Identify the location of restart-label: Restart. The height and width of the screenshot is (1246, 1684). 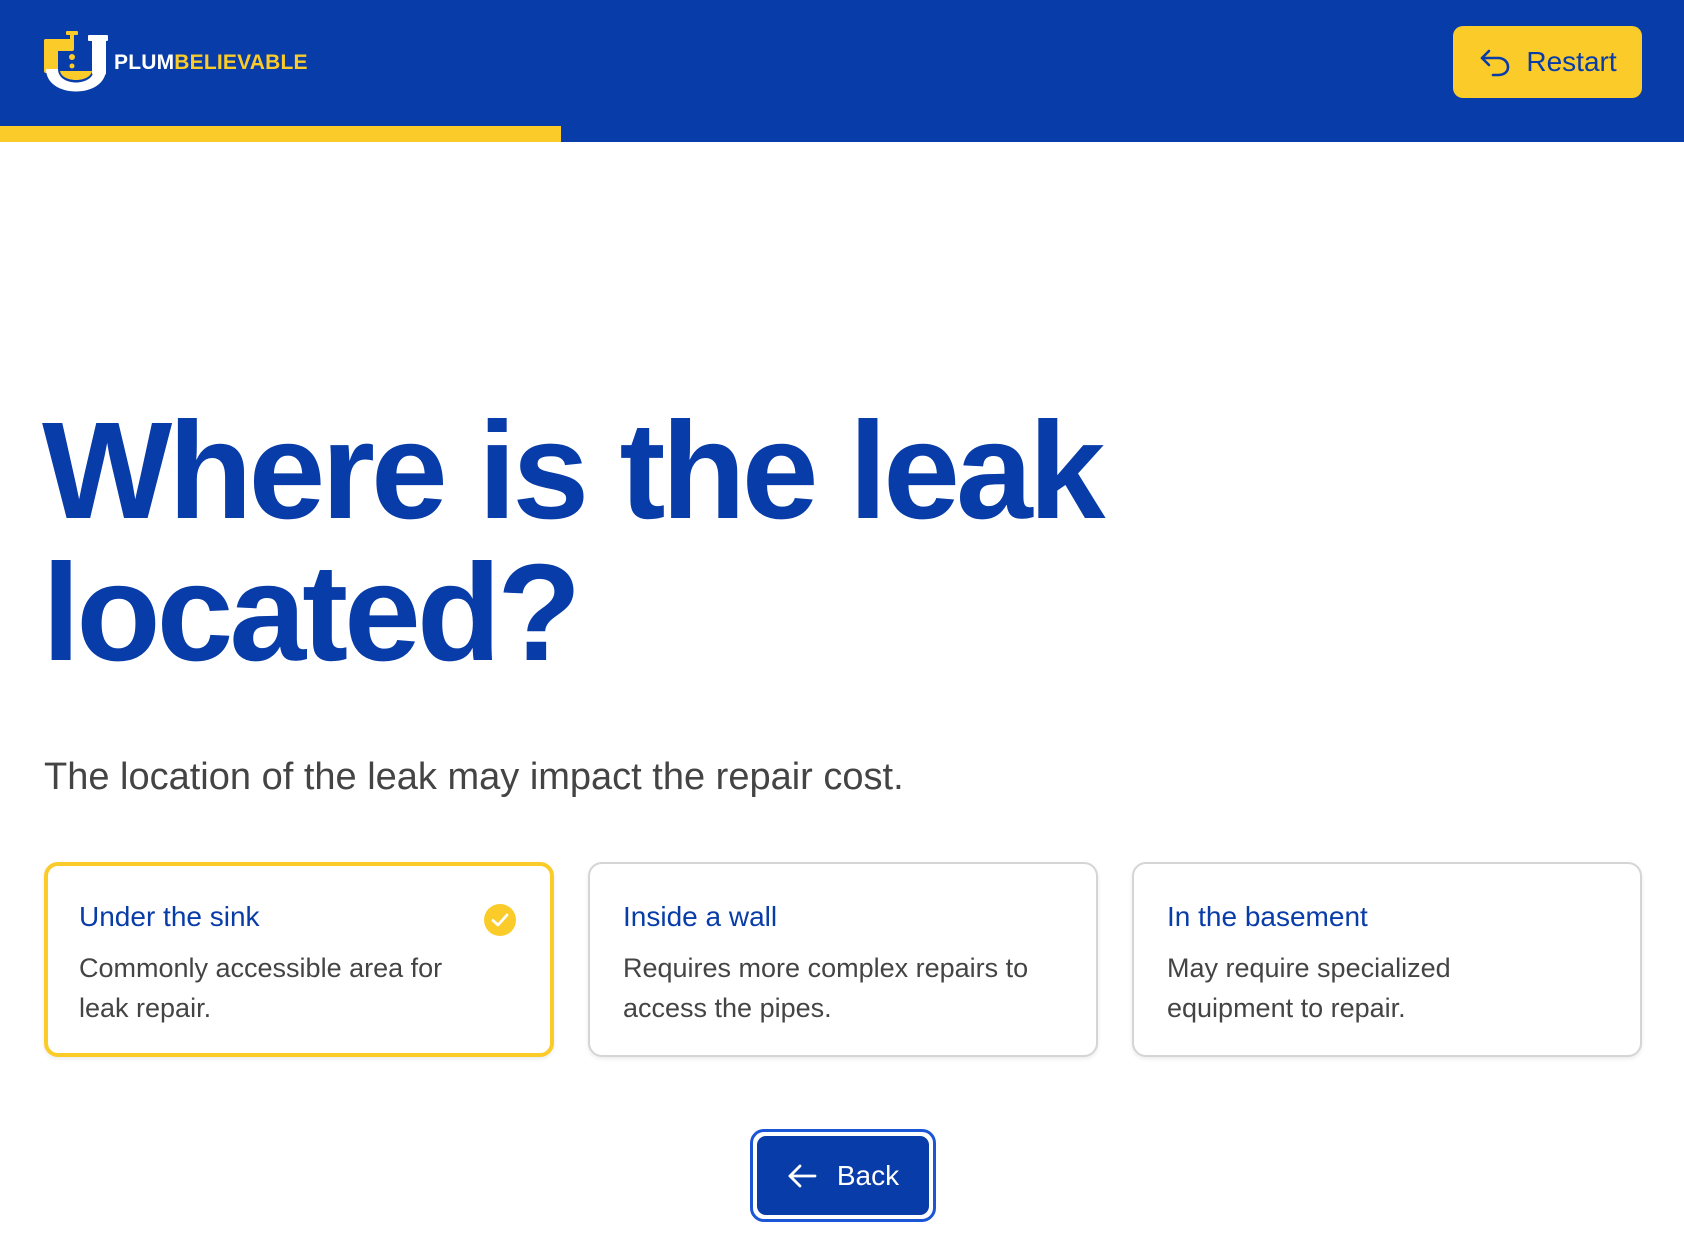
(1571, 61).